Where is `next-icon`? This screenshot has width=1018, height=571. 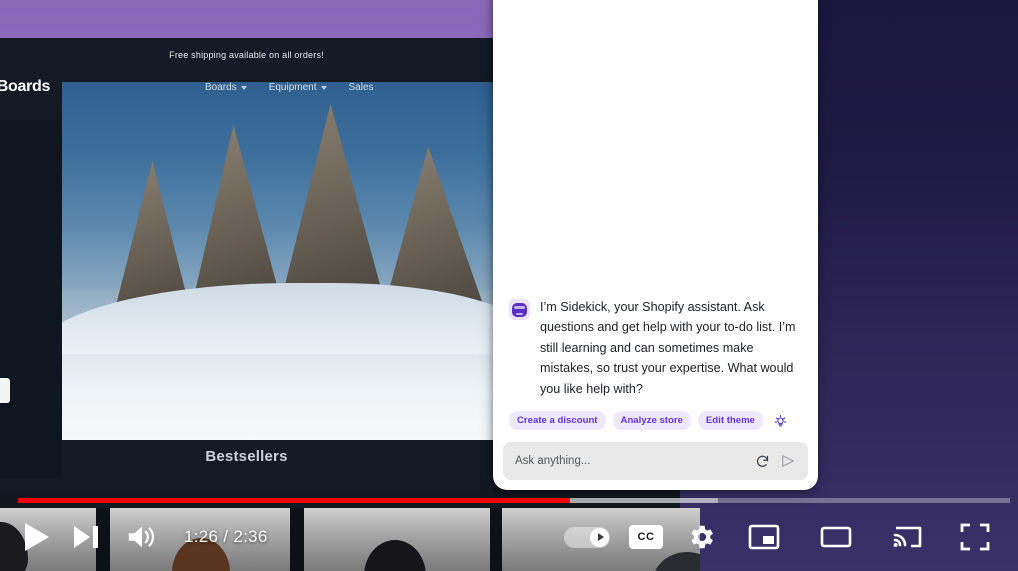 next-icon is located at coordinates (86, 537).